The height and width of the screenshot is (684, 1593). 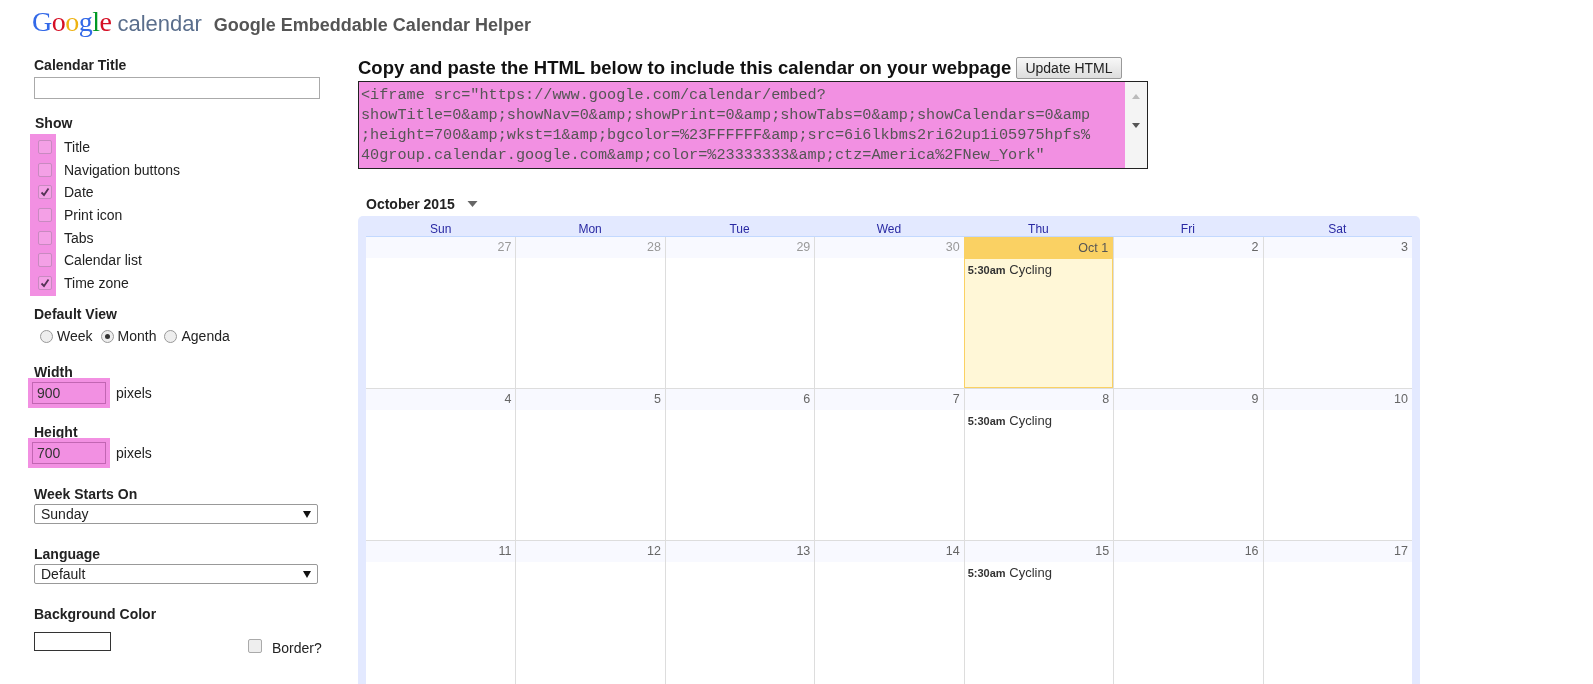 I want to click on day-number: 8, so click(x=1039, y=399).